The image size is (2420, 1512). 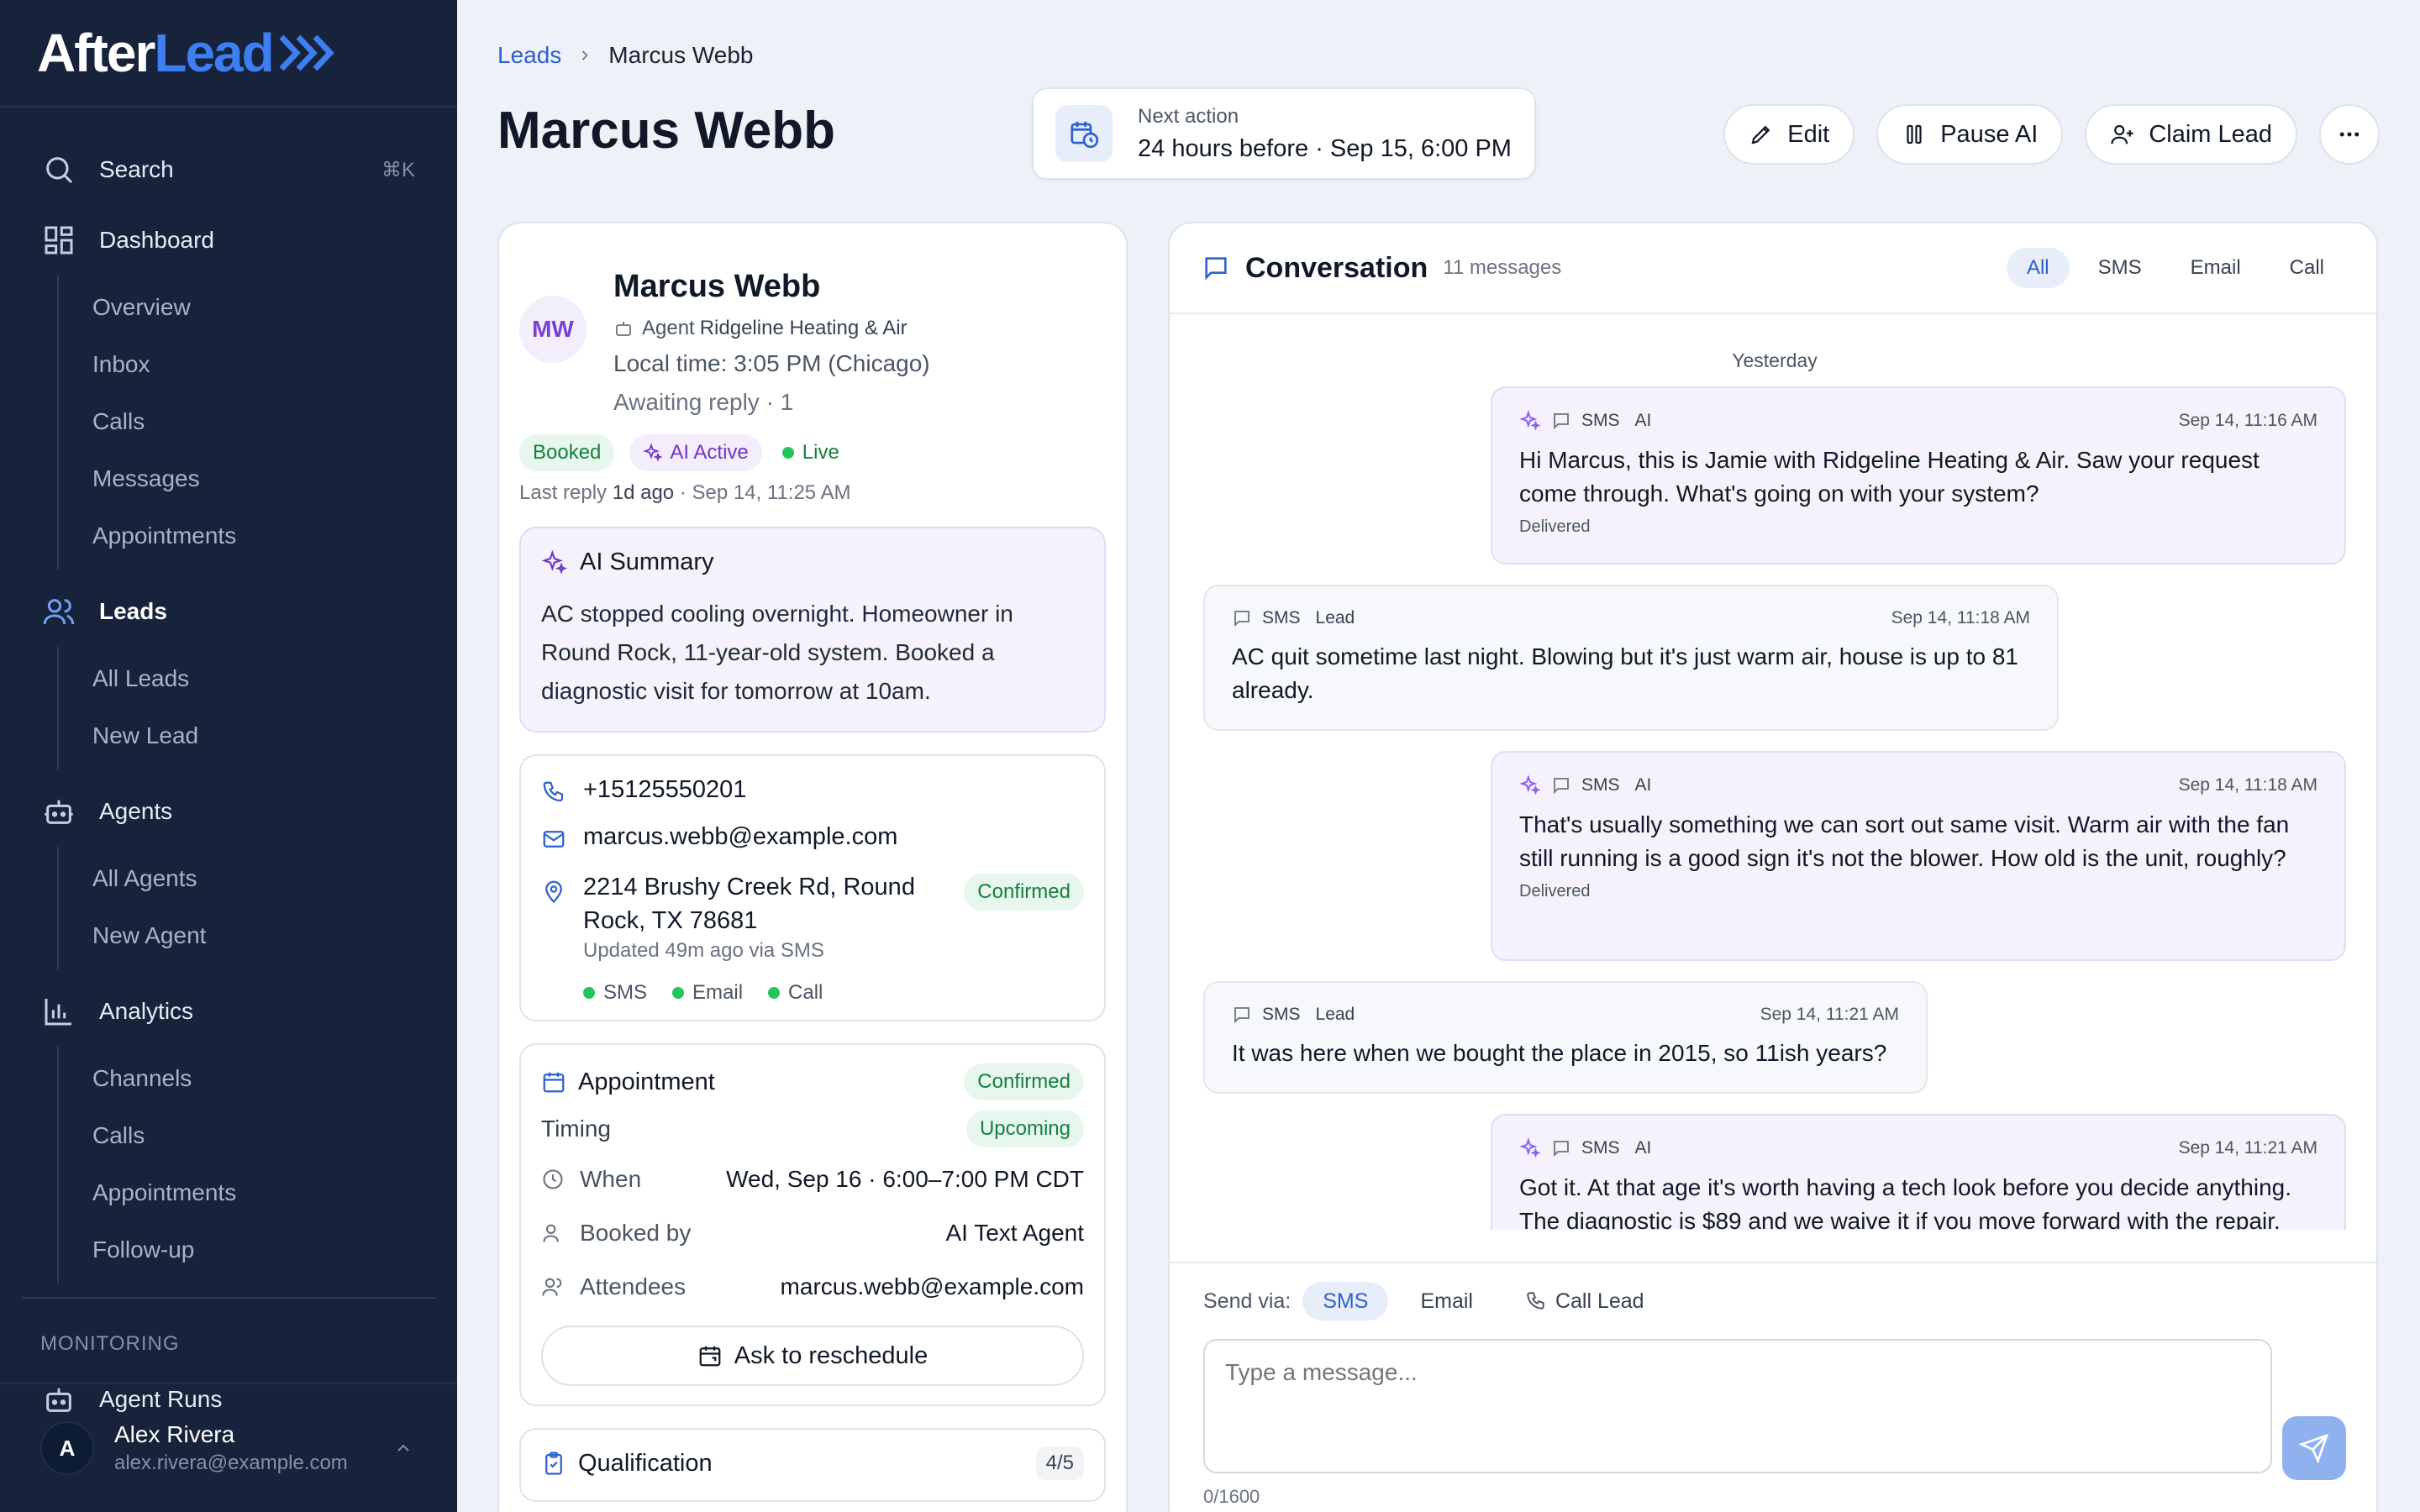 I want to click on qualification-title: Qualification, so click(x=645, y=1463).